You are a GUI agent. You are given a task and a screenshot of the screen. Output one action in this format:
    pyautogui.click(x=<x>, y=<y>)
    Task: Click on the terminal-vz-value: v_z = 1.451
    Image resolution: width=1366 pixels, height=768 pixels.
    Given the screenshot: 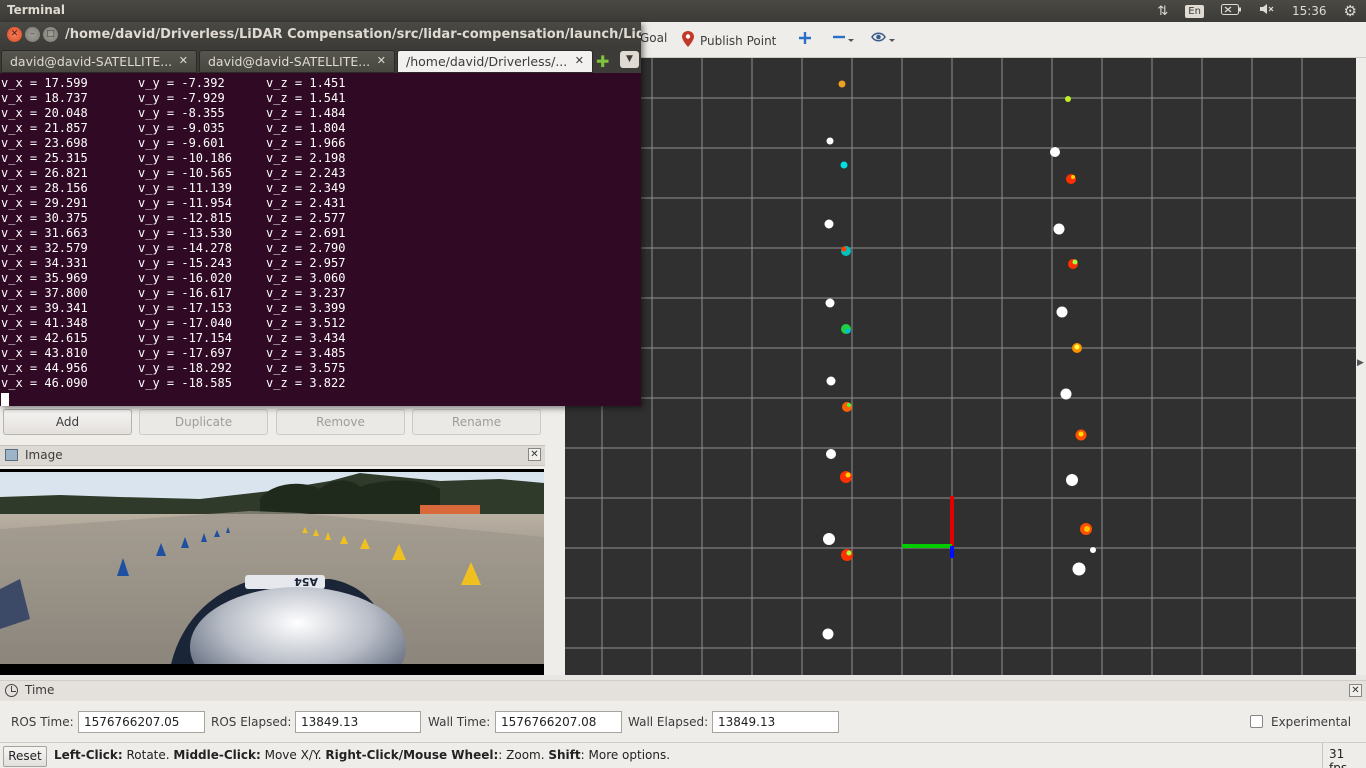 What is the action you would take?
    pyautogui.click(x=306, y=83)
    